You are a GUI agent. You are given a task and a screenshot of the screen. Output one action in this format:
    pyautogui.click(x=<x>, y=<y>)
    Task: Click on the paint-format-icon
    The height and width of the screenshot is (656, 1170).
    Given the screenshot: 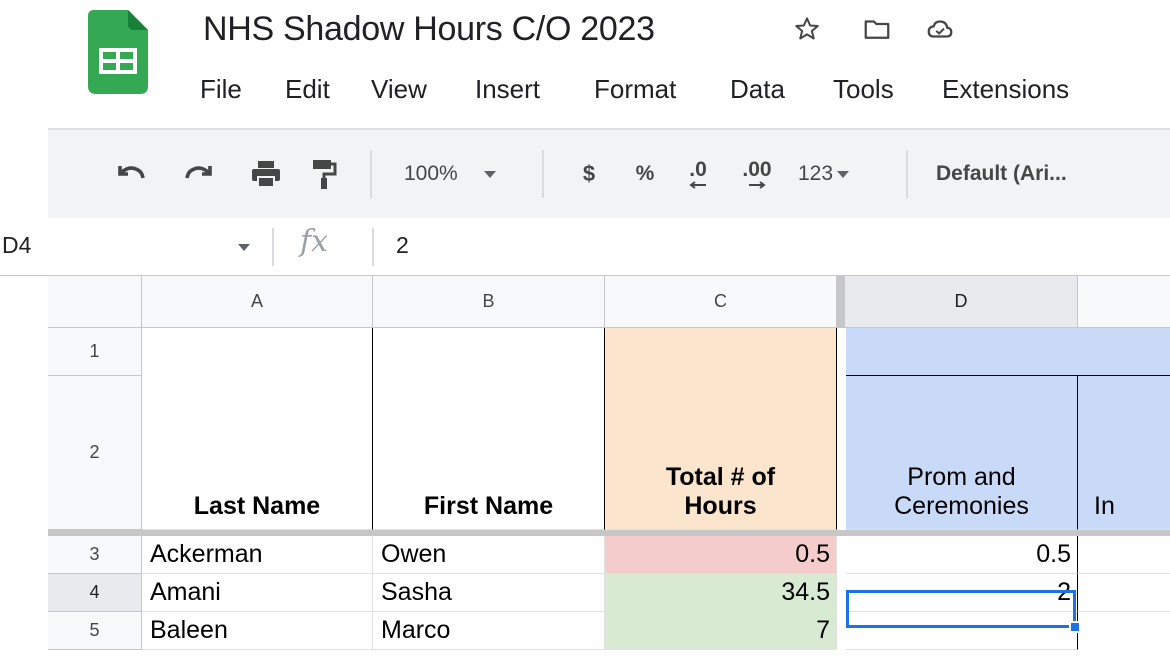 What is the action you would take?
    pyautogui.click(x=325, y=174)
    